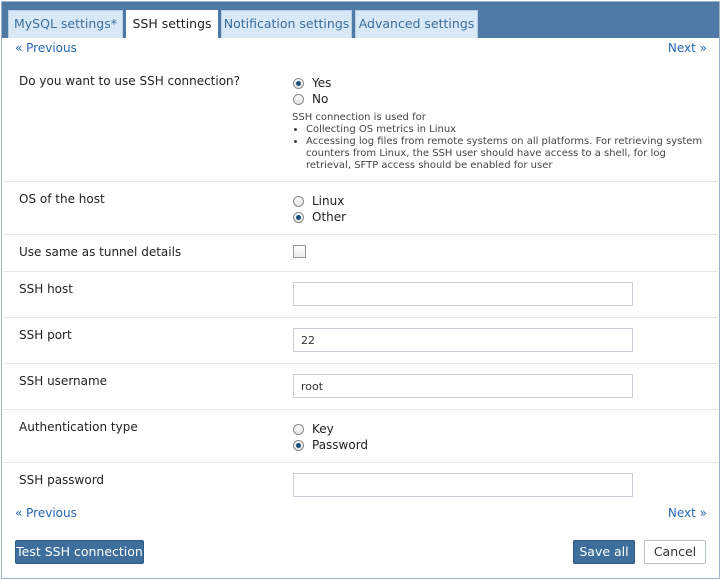 The image size is (721, 580). I want to click on tab-ssh-settings: SSH settings, so click(172, 24).